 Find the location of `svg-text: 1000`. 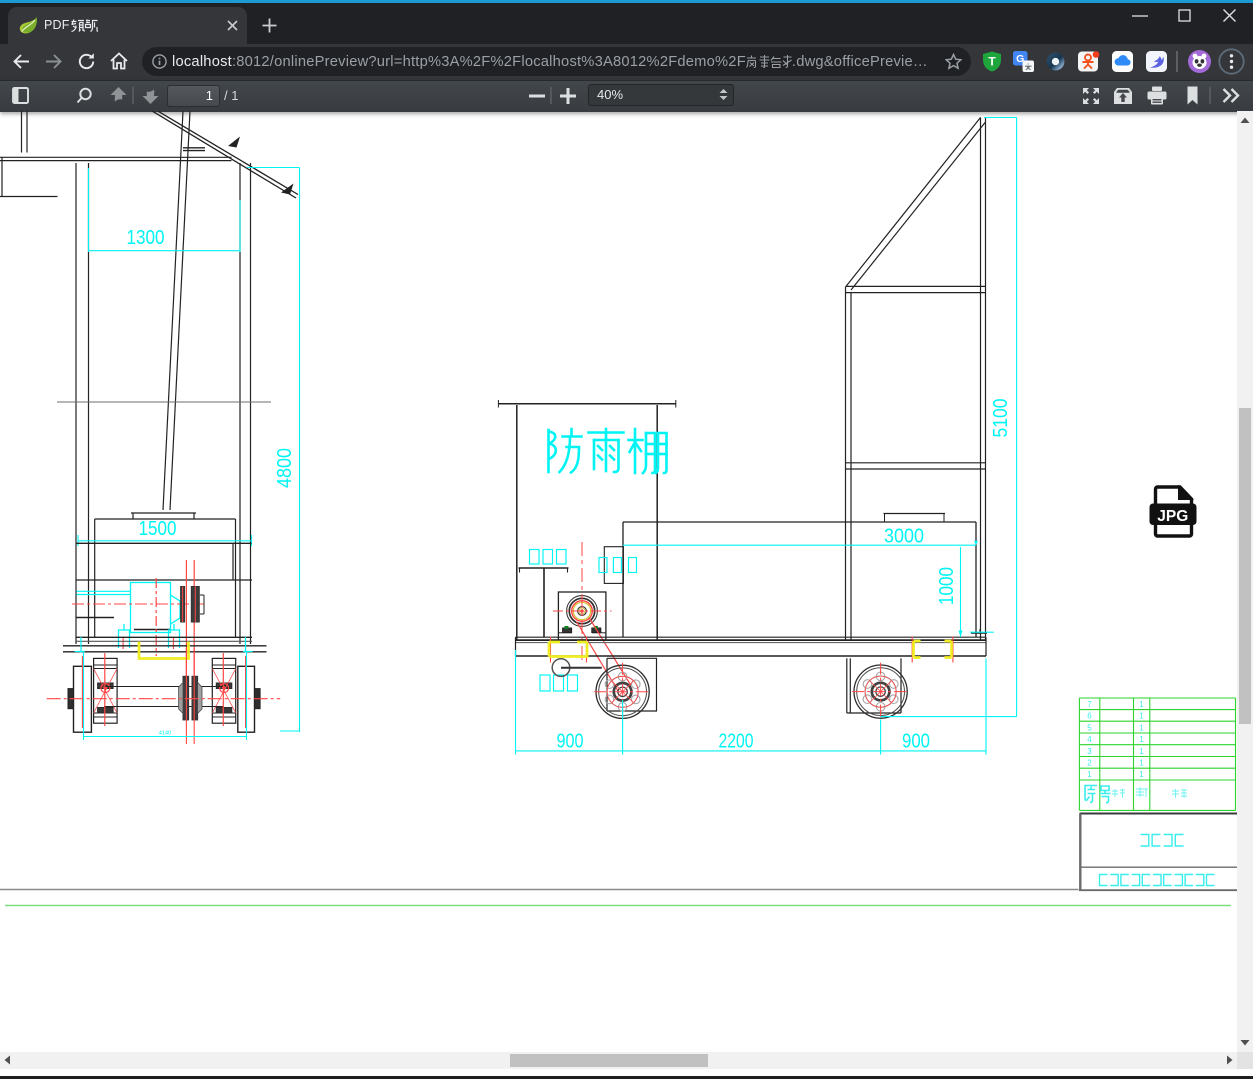

svg-text: 1000 is located at coordinates (947, 586).